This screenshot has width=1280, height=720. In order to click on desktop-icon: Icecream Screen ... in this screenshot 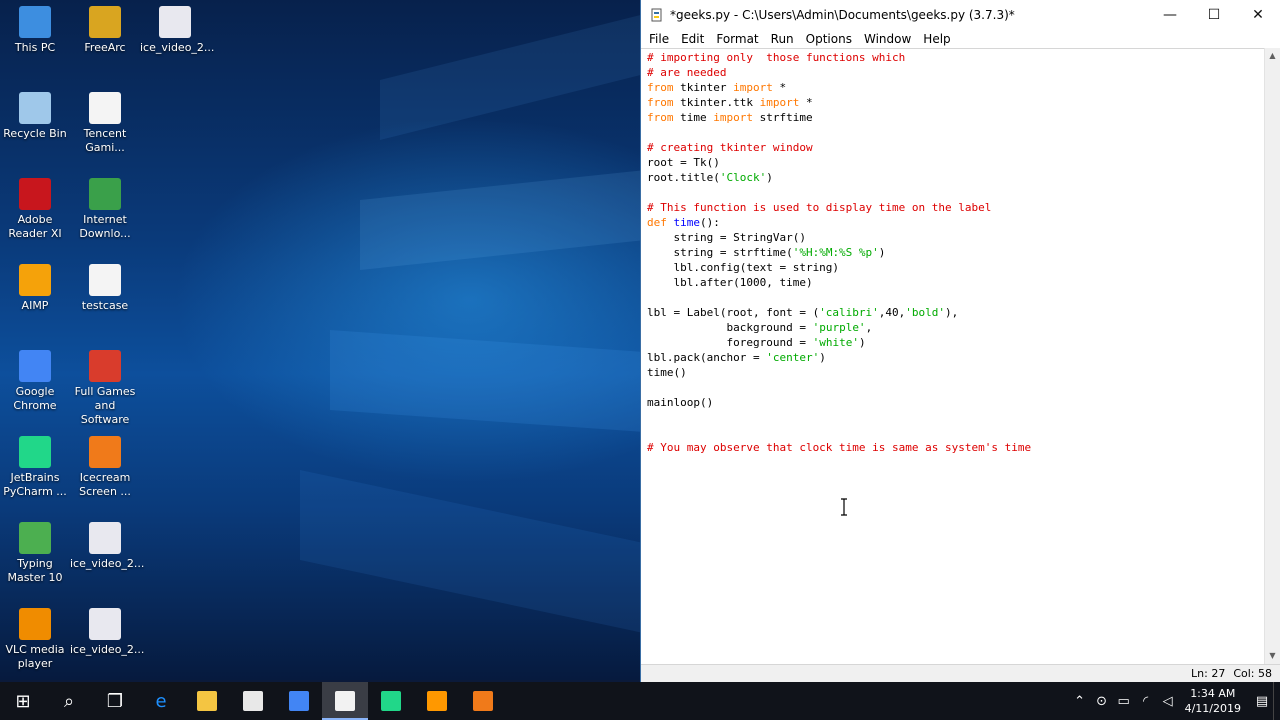, I will do `click(105, 464)`.